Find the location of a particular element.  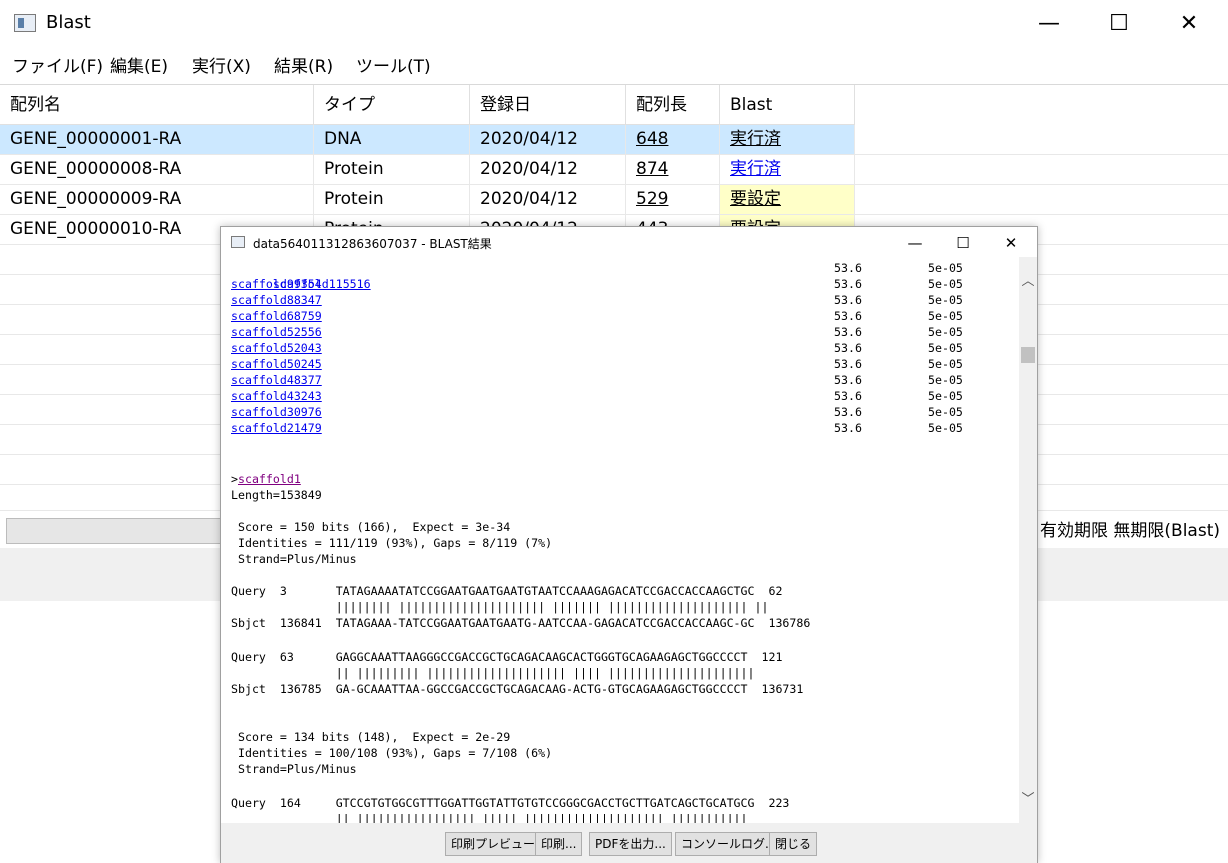

cell-name: GENE_00000008-RA is located at coordinates (157, 169).